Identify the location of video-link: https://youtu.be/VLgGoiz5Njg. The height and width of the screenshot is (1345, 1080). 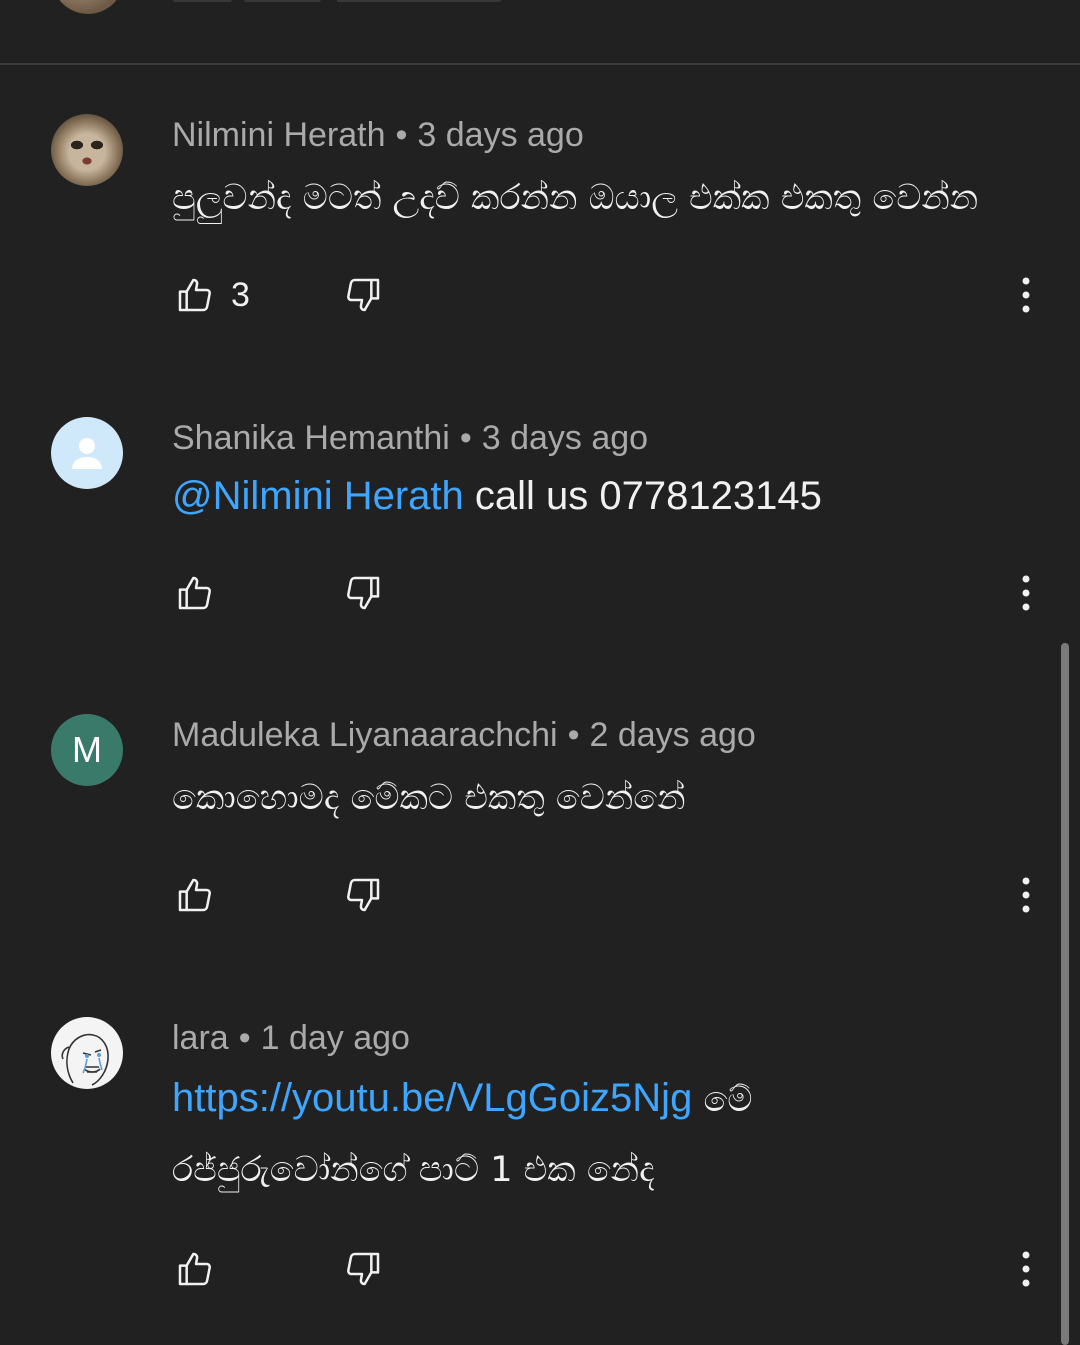
(432, 1098).